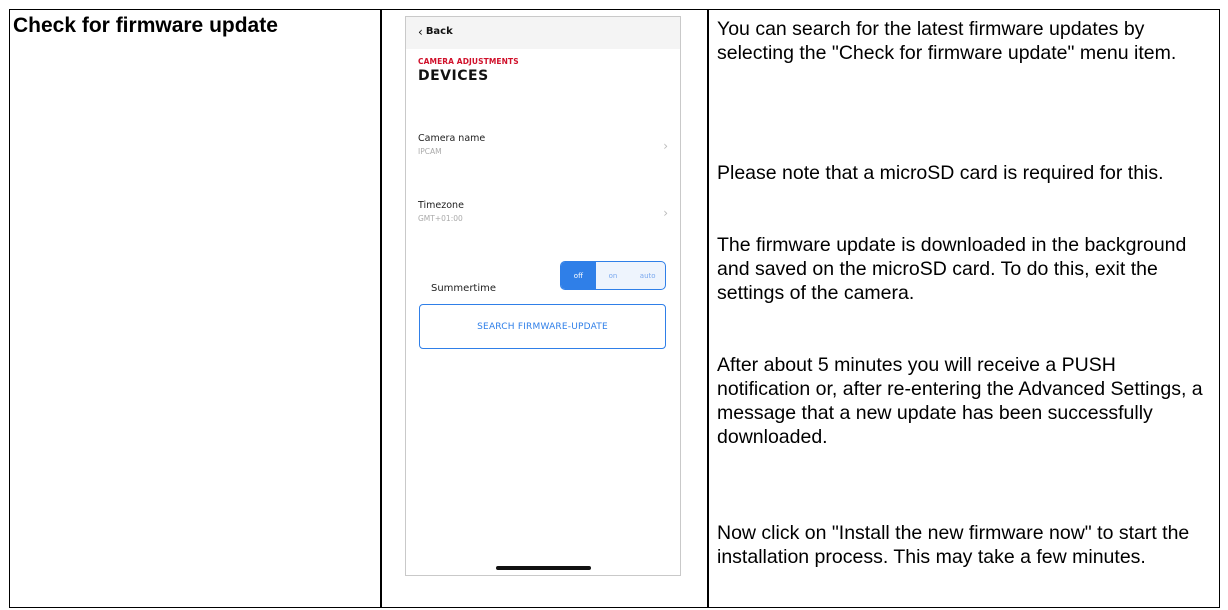 Image resolution: width=1228 pixels, height=610 pixels. What do you see at coordinates (578, 275) in the screenshot?
I see `summertime-option-off: off` at bounding box center [578, 275].